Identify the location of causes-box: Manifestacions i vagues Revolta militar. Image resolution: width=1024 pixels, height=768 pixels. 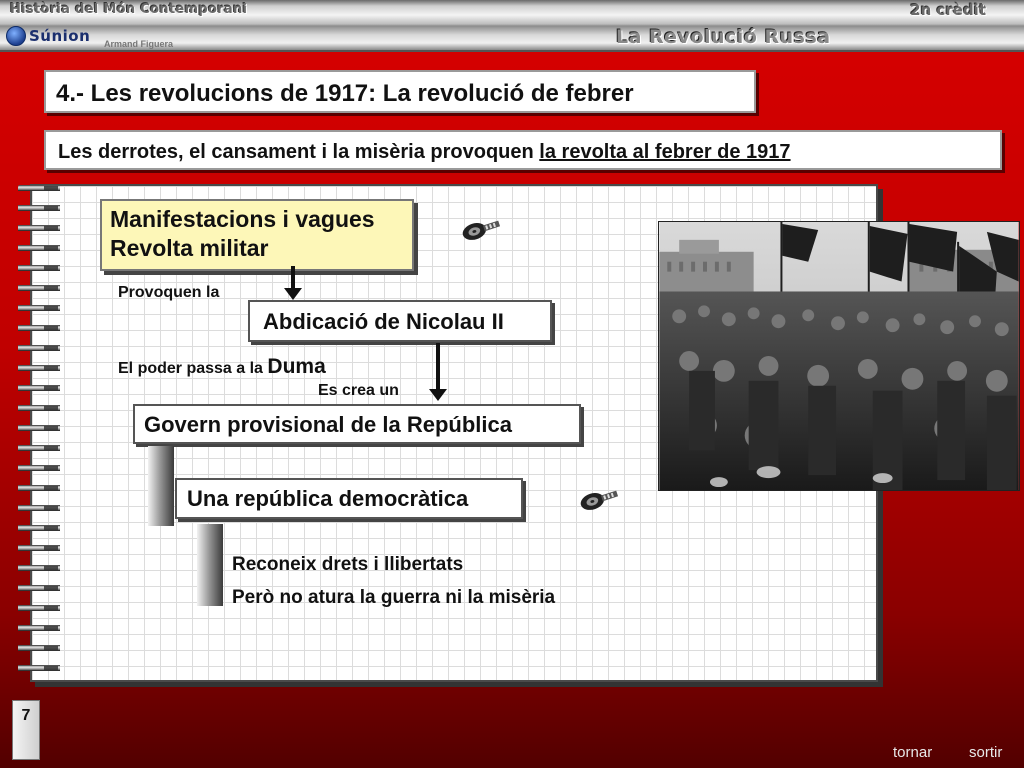
(257, 235).